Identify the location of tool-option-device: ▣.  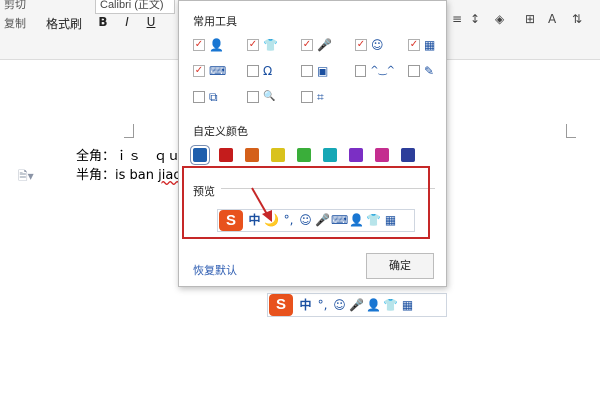
(321, 71).